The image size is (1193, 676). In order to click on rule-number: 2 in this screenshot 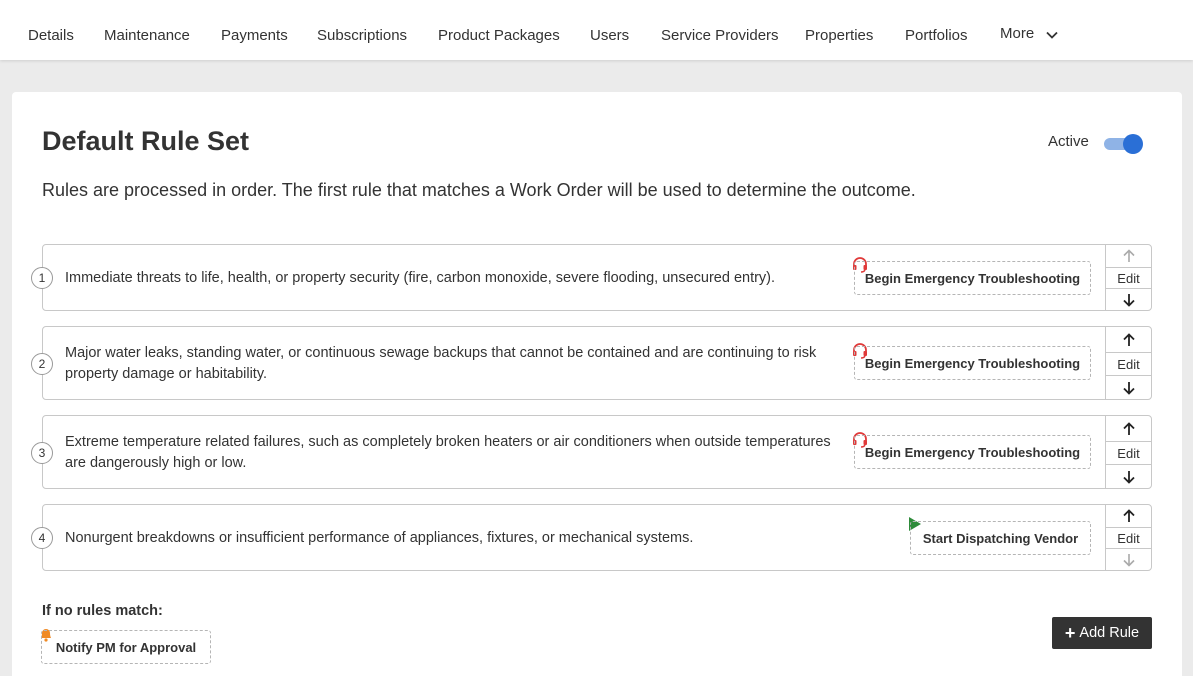, I will do `click(42, 364)`.